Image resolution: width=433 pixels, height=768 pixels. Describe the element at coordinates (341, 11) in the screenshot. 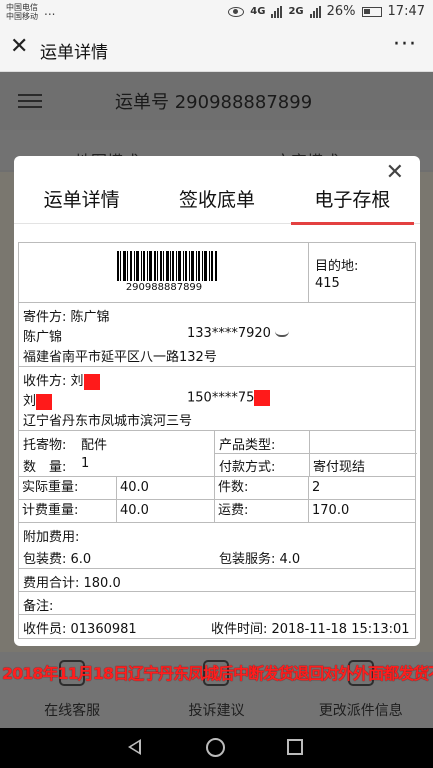

I see `battery-percent: 26%` at that location.